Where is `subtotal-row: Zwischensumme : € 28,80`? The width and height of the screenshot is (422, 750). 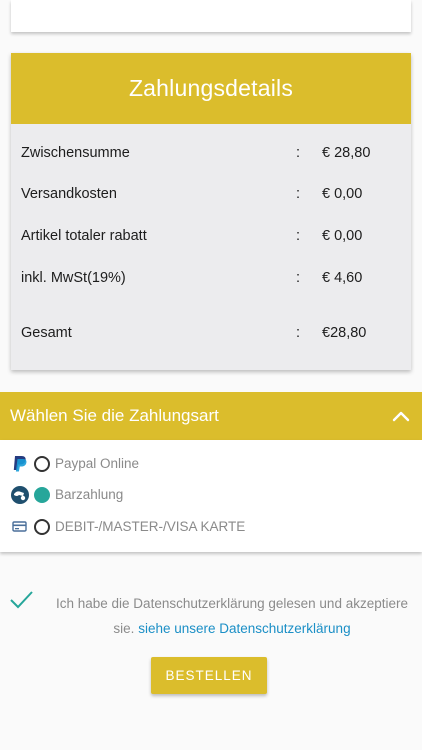 subtotal-row: Zwischensumme : € 28,80 is located at coordinates (211, 154).